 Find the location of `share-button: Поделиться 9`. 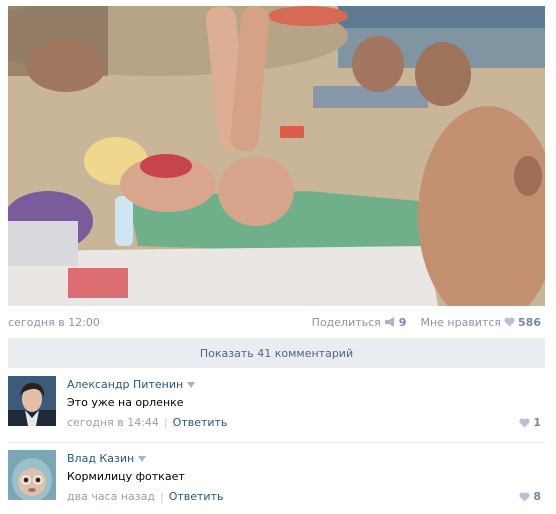

share-button: Поделиться 9 is located at coordinates (359, 322).